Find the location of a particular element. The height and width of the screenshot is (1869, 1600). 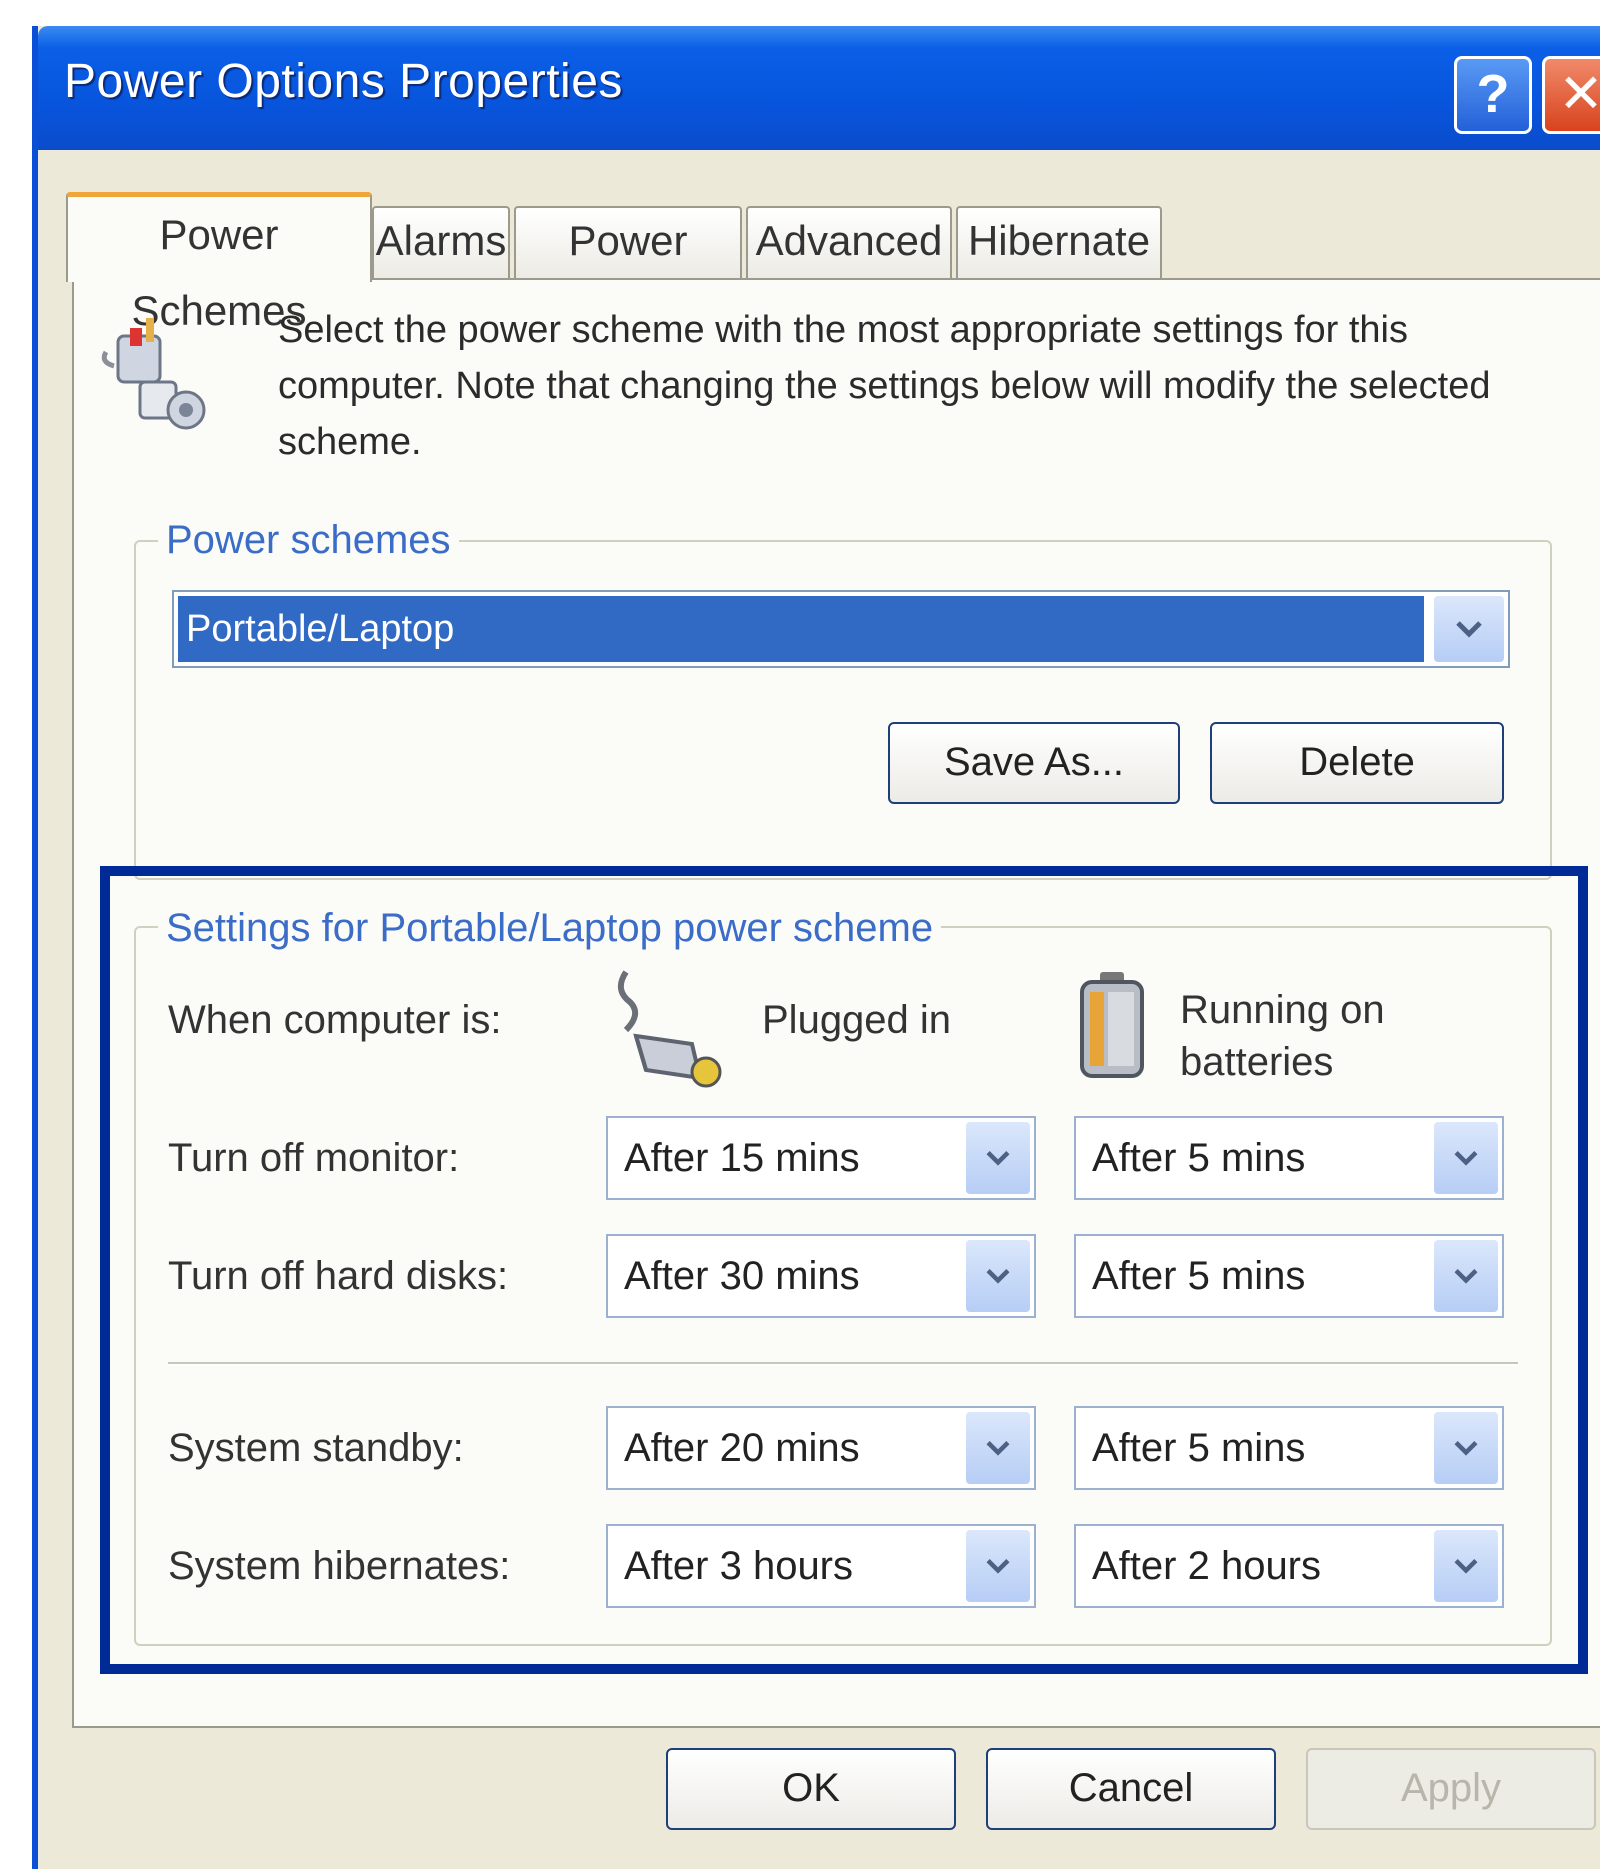

apply-button: Apply is located at coordinates (1451, 1789).